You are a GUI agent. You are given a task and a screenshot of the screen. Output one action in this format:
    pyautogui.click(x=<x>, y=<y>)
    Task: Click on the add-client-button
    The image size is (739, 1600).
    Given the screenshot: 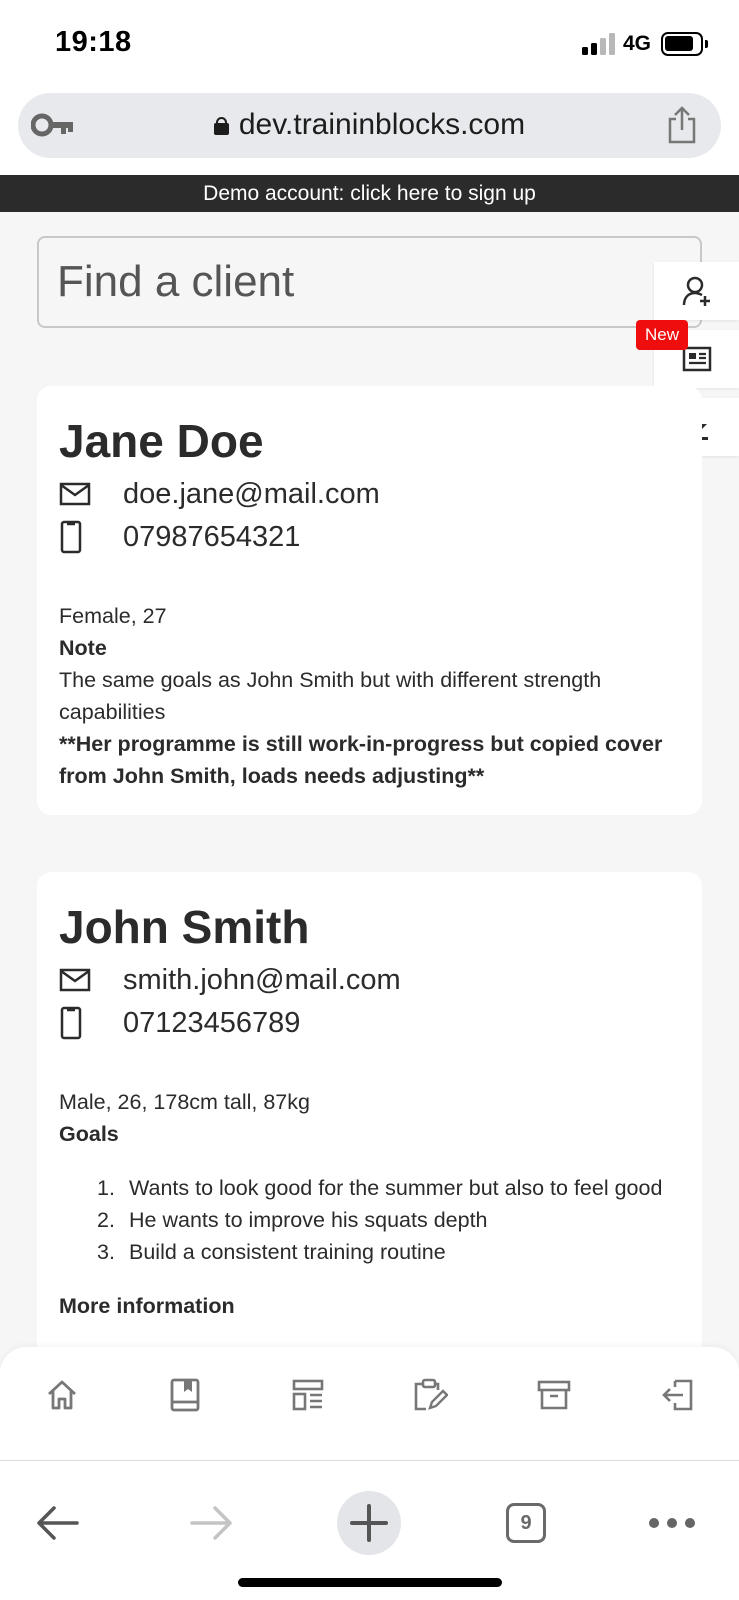 What is the action you would take?
    pyautogui.click(x=696, y=291)
    